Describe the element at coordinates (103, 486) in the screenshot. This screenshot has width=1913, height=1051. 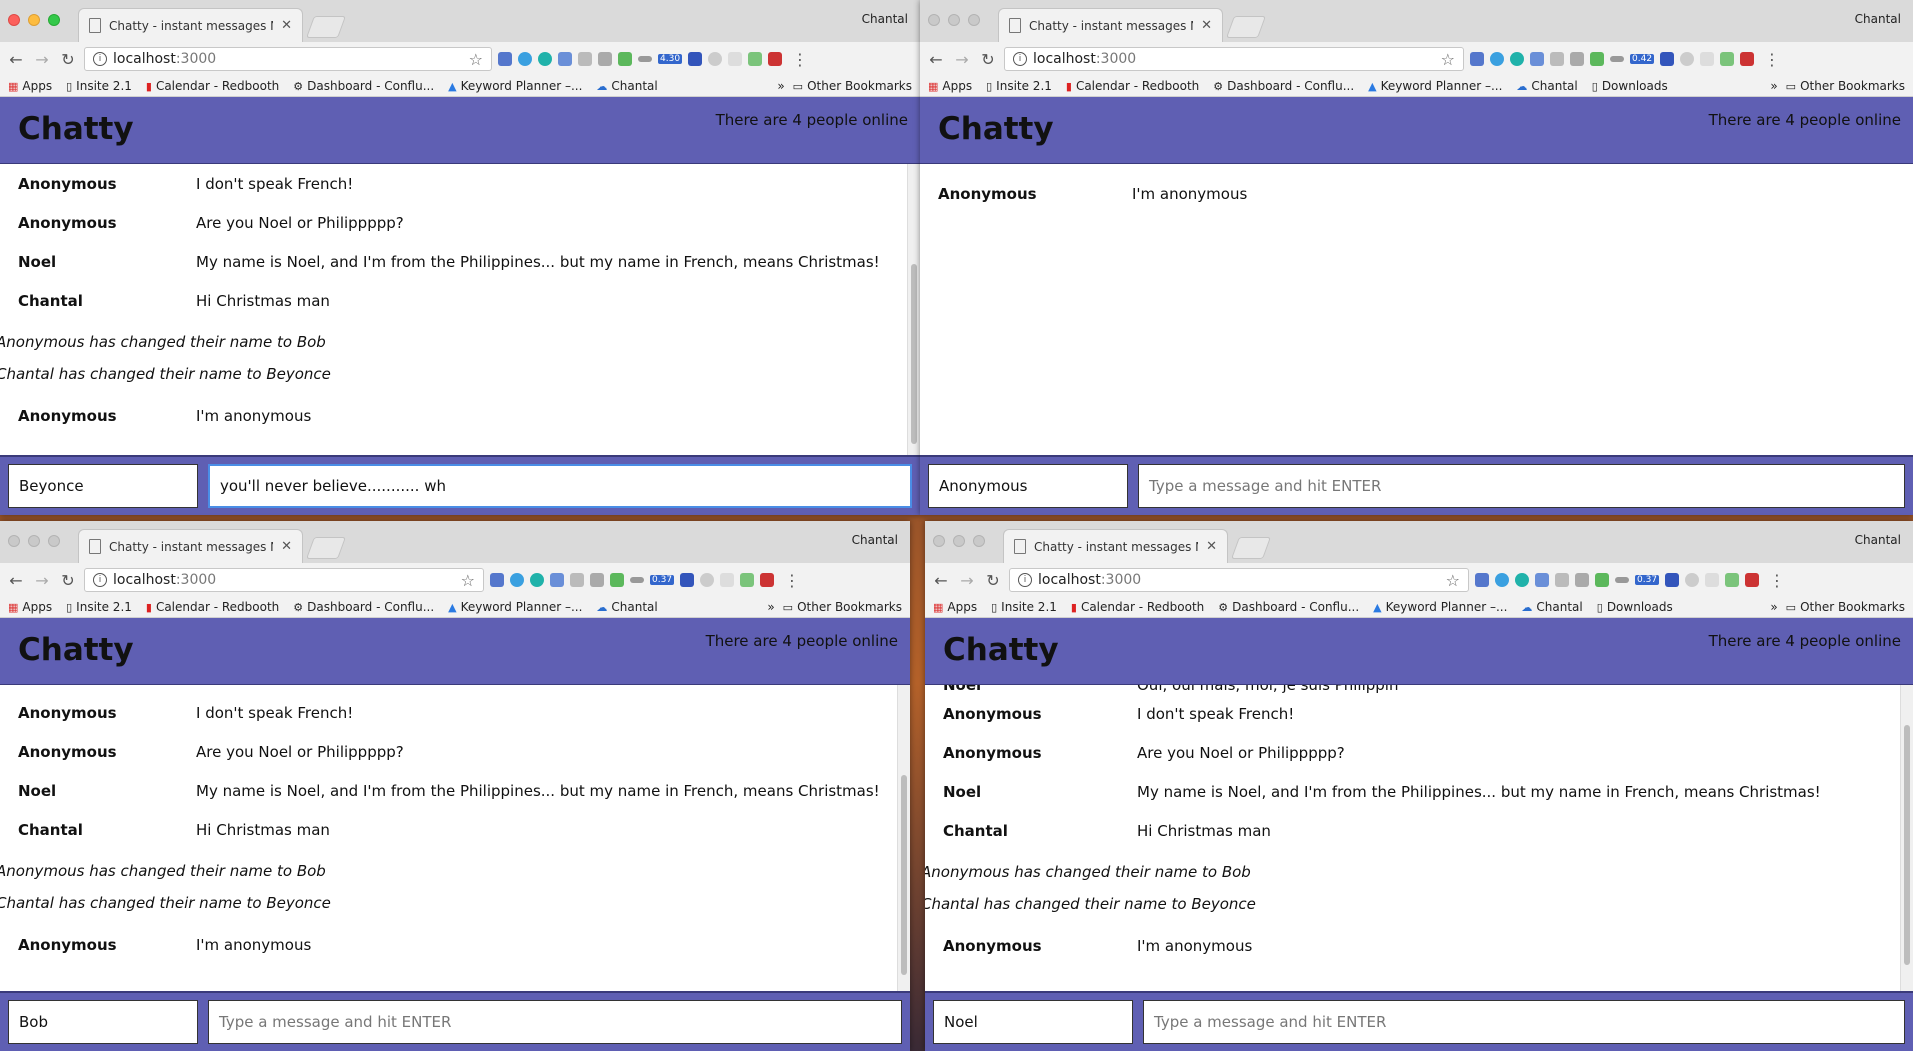
I see `username-input: Beyonce` at that location.